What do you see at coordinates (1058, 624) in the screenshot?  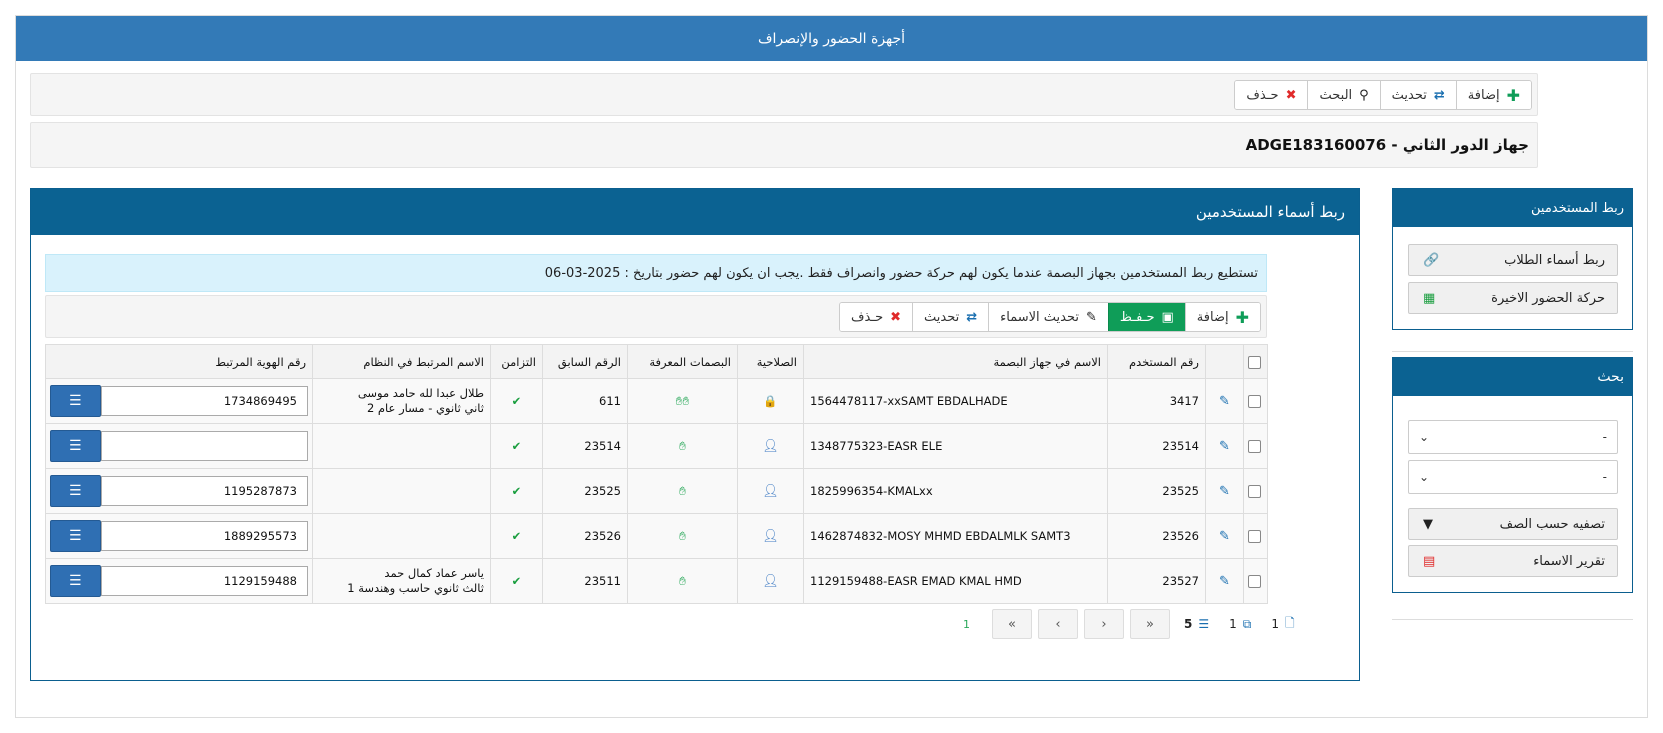 I see `prev-page-button: ‹` at bounding box center [1058, 624].